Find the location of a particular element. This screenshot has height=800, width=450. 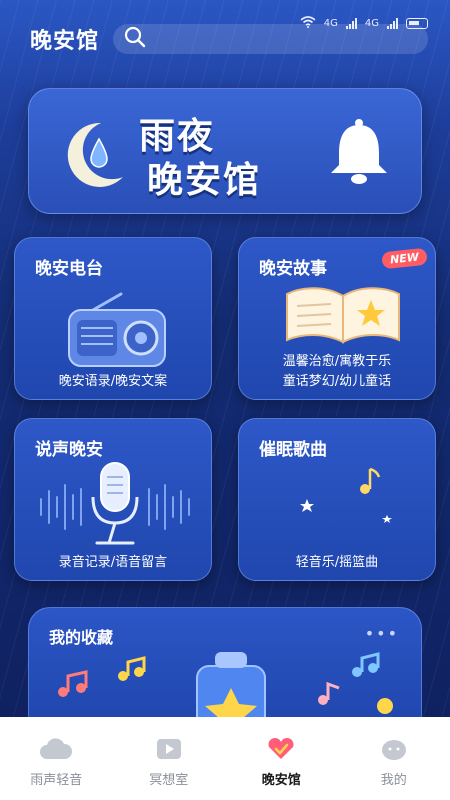

search-icon is located at coordinates (135, 39).